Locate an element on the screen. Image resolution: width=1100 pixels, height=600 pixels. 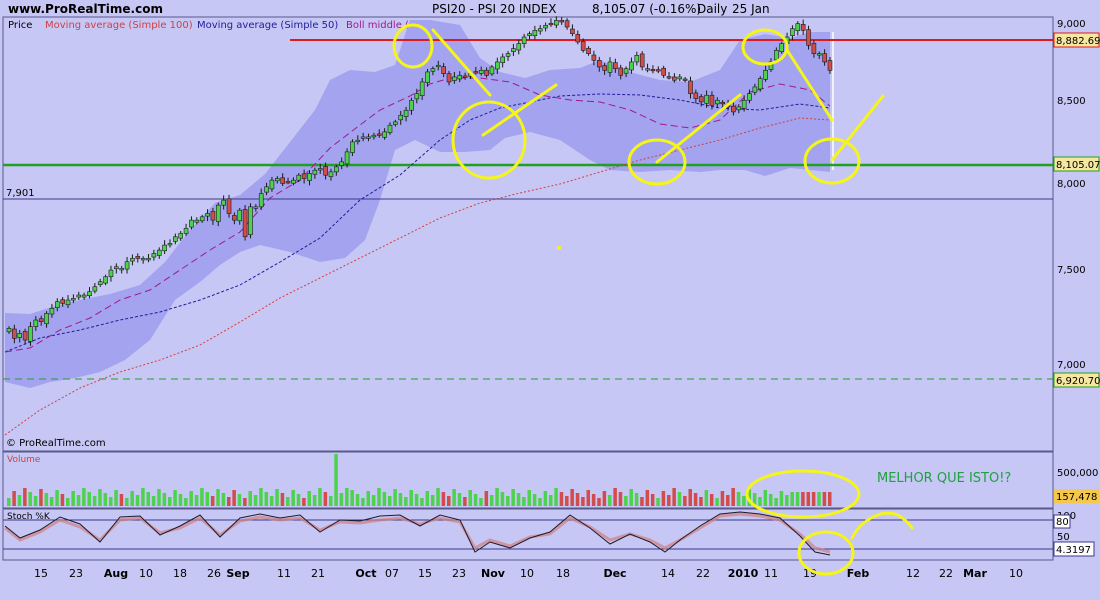
x-tick-label: 22 is located at coordinates (703, 573).